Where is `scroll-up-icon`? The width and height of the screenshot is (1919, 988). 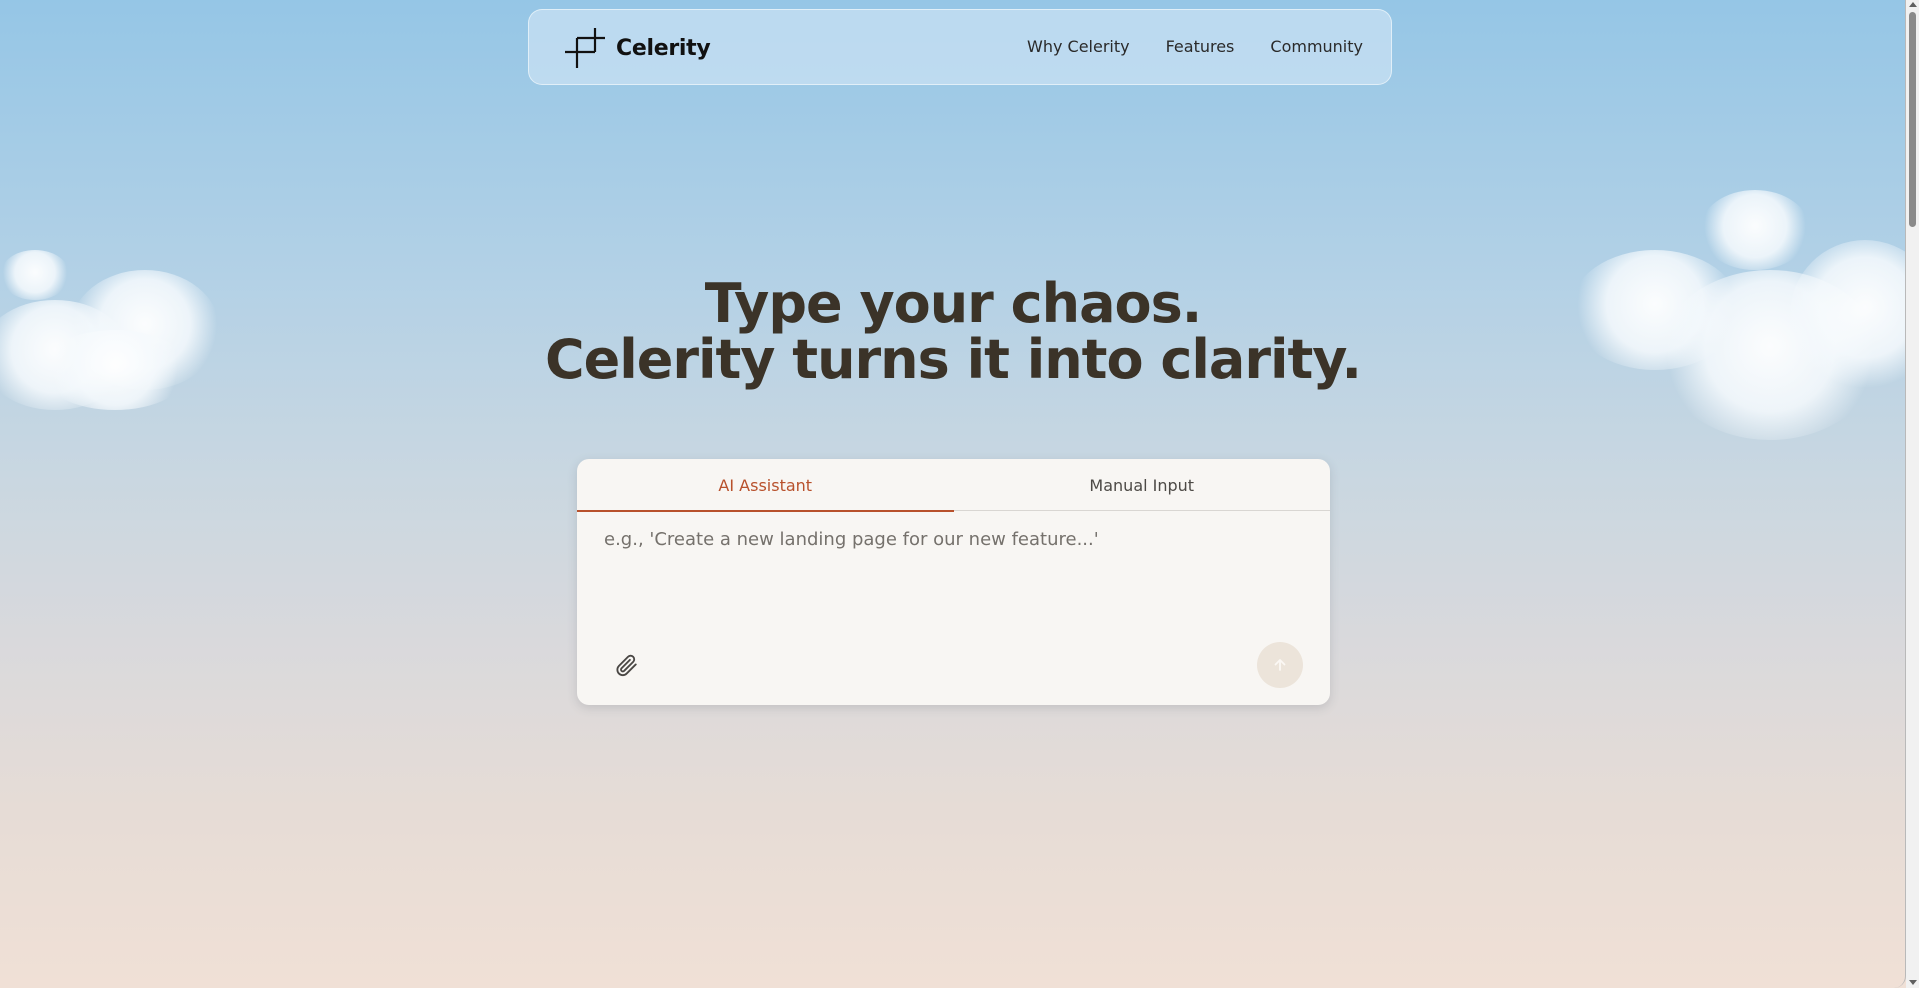 scroll-up-icon is located at coordinates (1913, 4).